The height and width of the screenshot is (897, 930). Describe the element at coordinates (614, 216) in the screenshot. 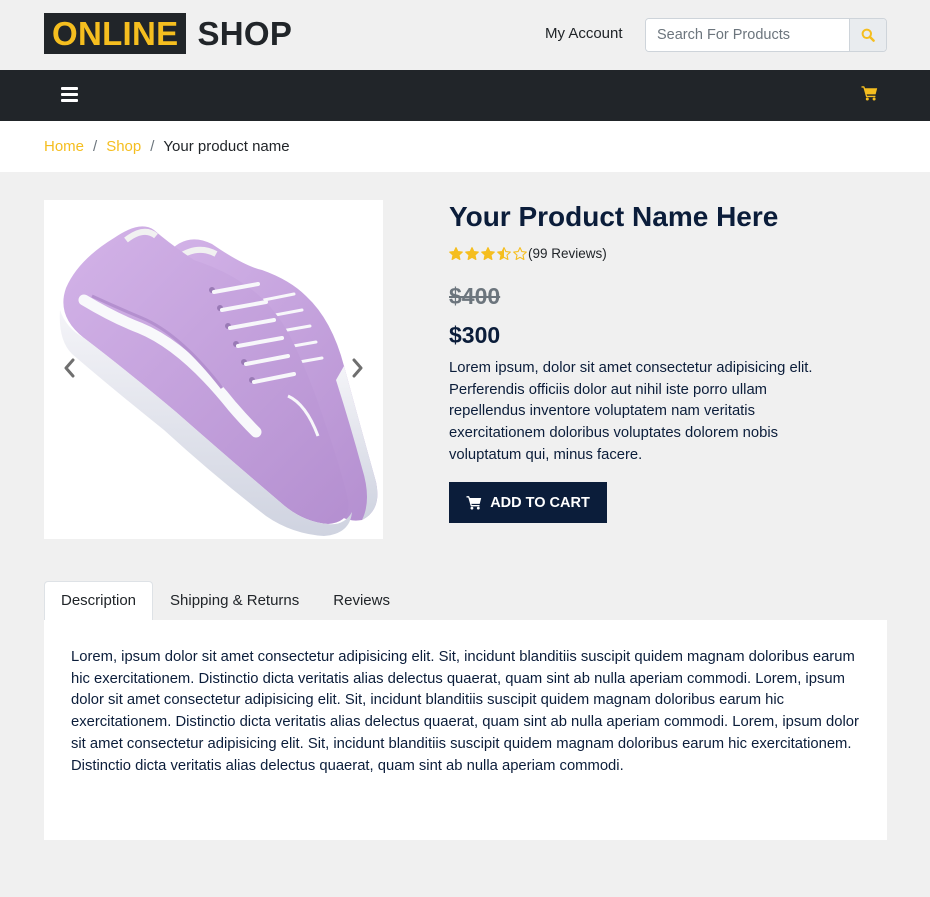

I see `product-title: Your Product Name Here` at that location.